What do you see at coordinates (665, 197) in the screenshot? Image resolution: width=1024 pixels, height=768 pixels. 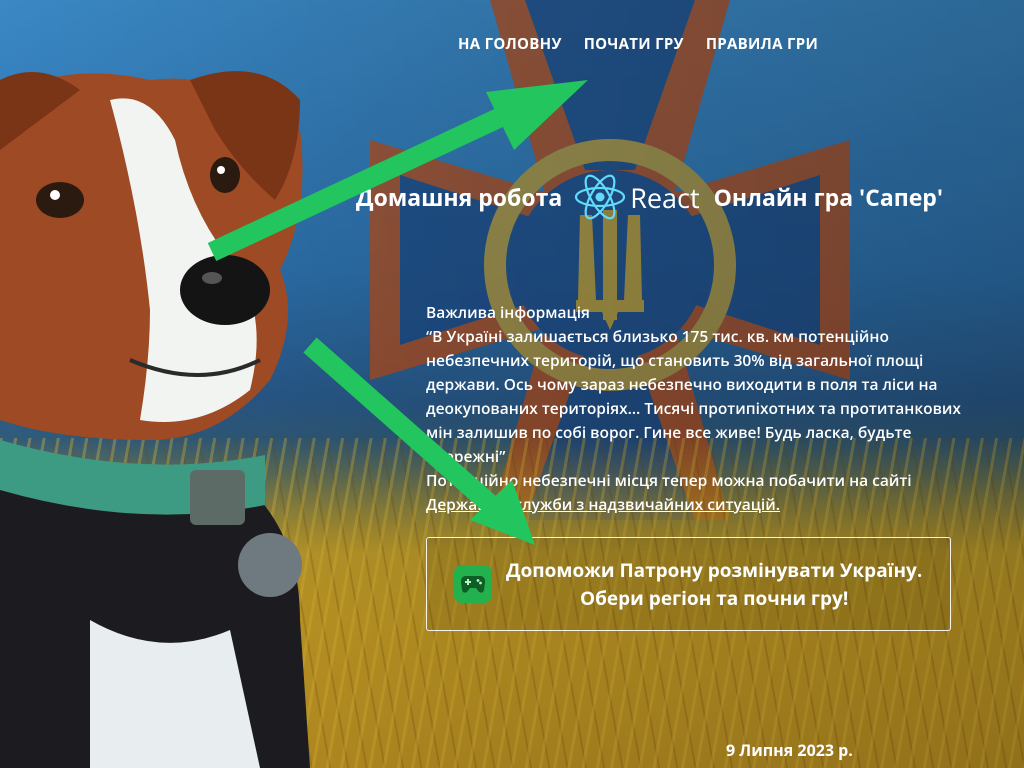 I see `react-logo-text: React` at bounding box center [665, 197].